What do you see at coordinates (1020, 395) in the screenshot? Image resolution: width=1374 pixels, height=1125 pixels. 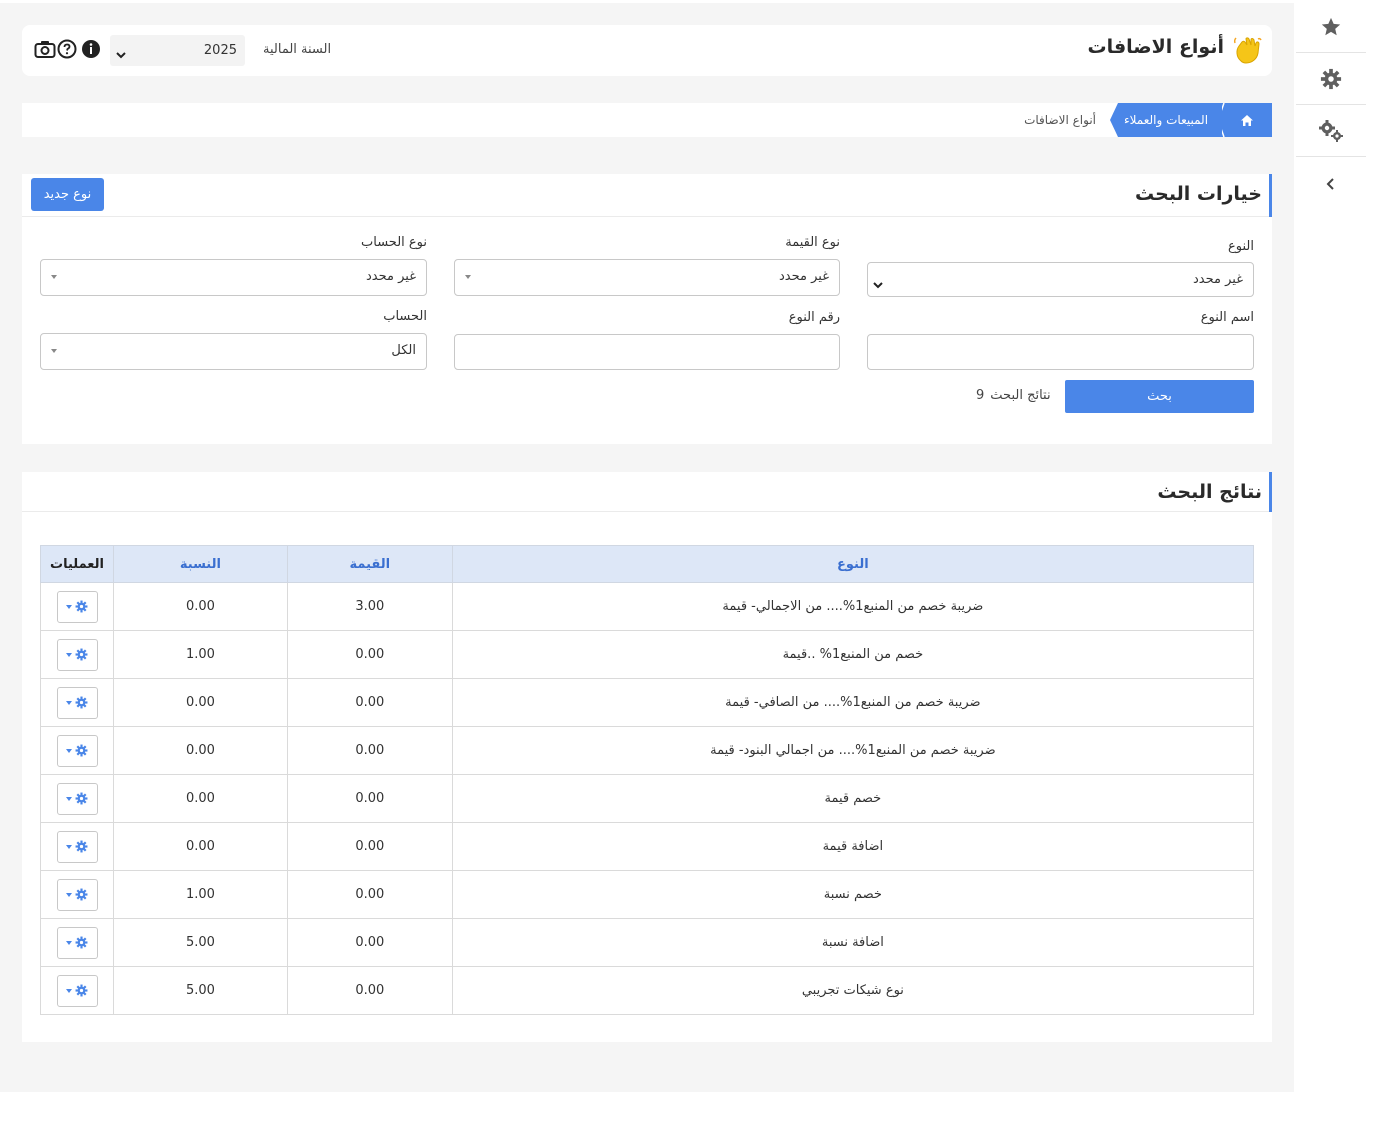 I see `results-count-label: نتائج البحث` at bounding box center [1020, 395].